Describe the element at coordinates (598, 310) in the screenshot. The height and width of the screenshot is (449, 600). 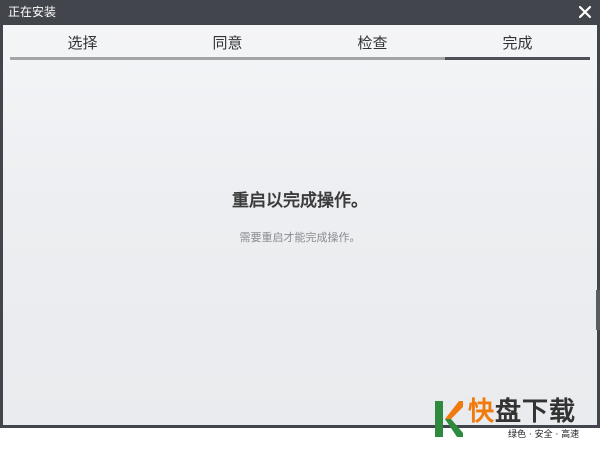
I see `window-edge-handle` at that location.